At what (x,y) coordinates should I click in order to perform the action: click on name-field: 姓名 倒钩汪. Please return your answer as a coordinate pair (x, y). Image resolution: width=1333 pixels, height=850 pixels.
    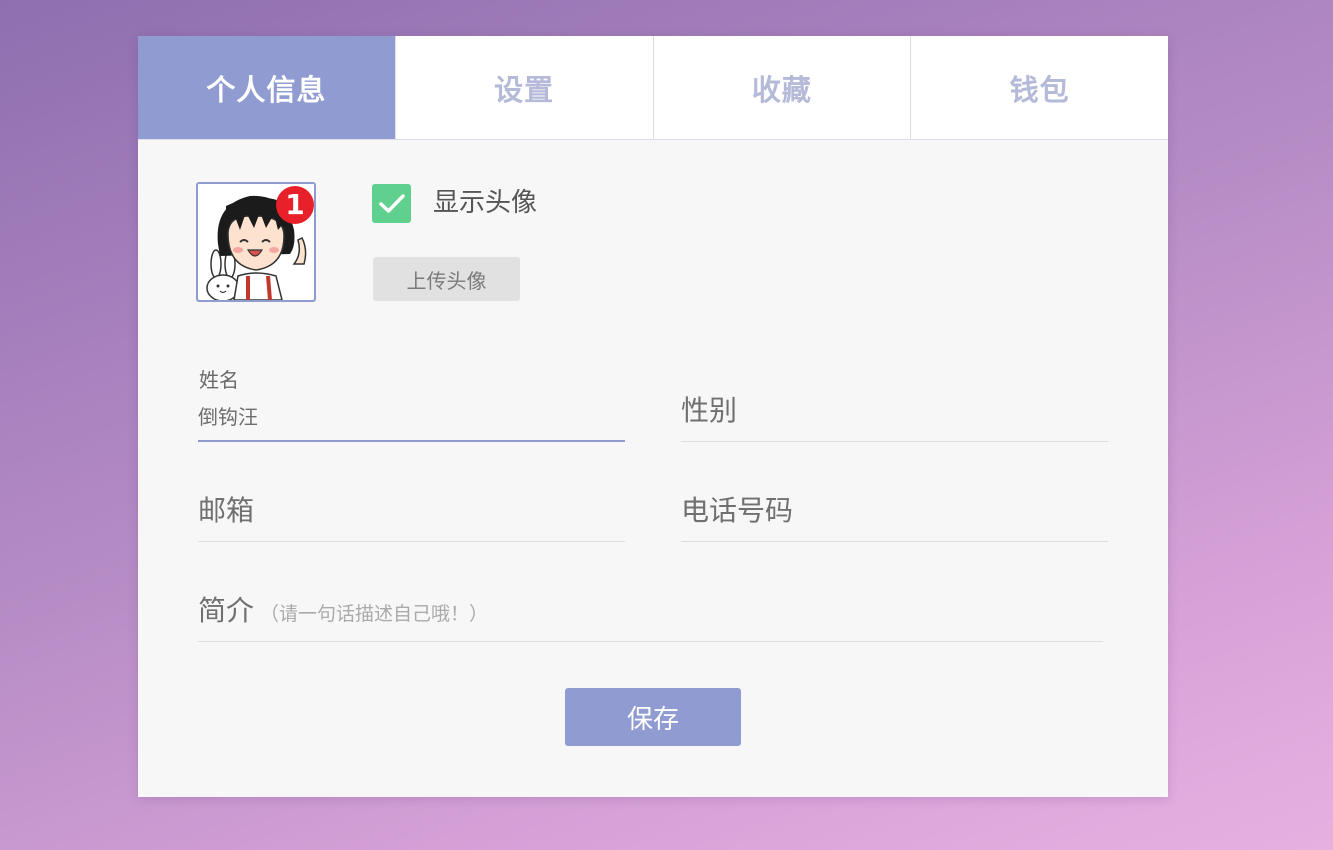
    Looking at the image, I should click on (411, 403).